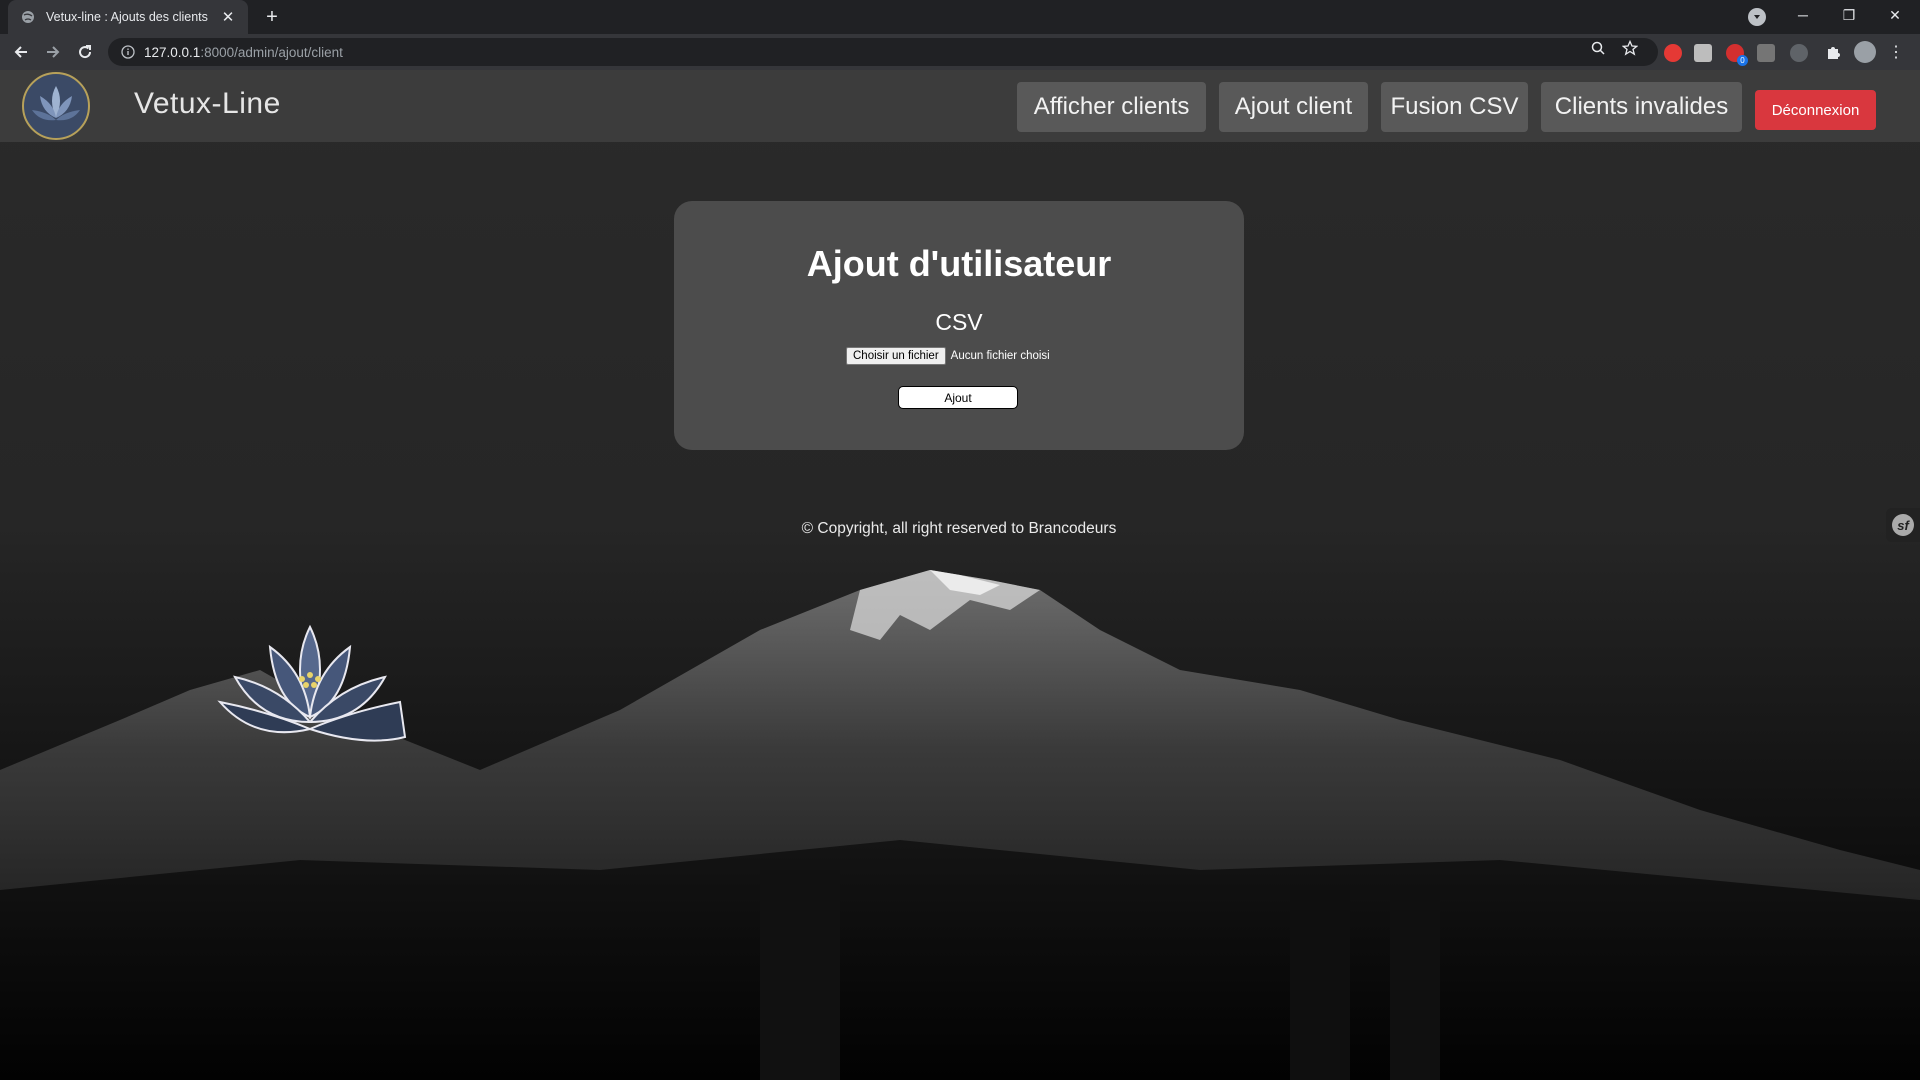  Describe the element at coordinates (948, 356) in the screenshot. I see `csv-file-input: Choisir un fichier Aucun fichier choisi` at that location.